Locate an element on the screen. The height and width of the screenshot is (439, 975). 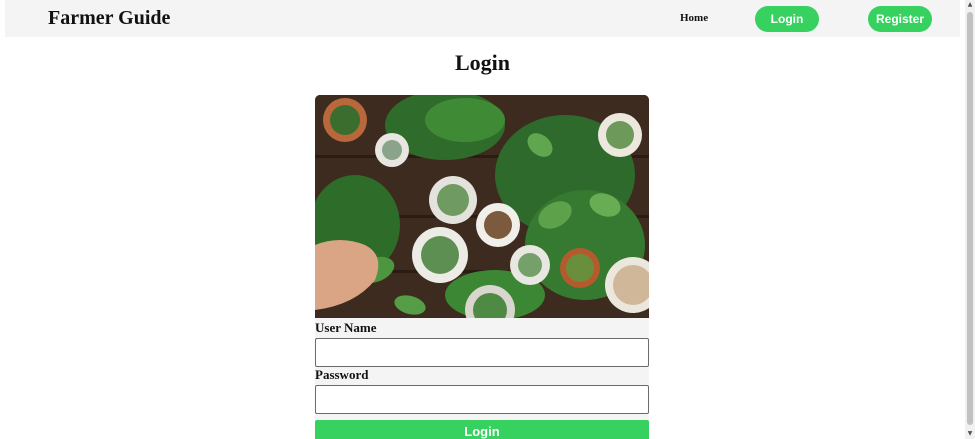
password-input is located at coordinates (482, 399).